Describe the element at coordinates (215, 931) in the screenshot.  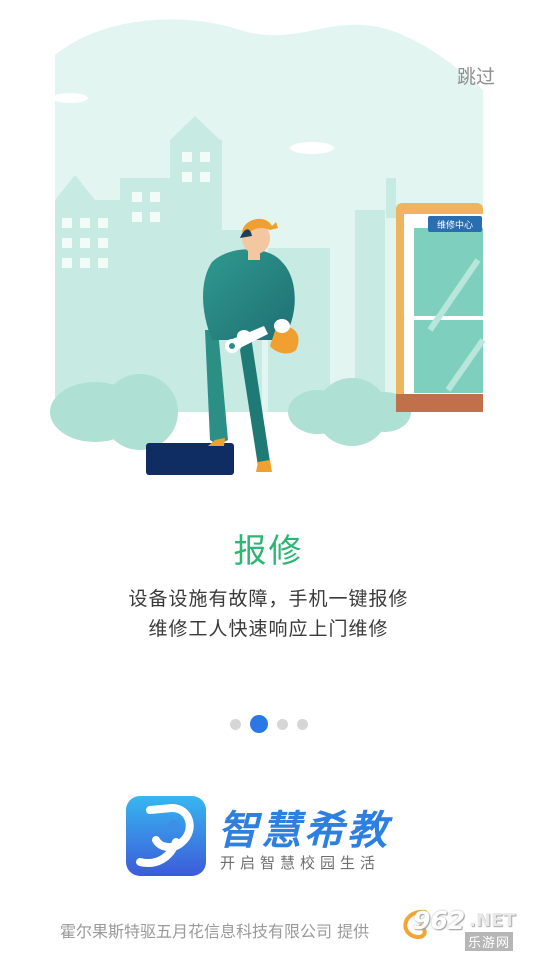
I see `provider-text: 霍尔果斯特驱五月花信息科技有限公司 提供` at that location.